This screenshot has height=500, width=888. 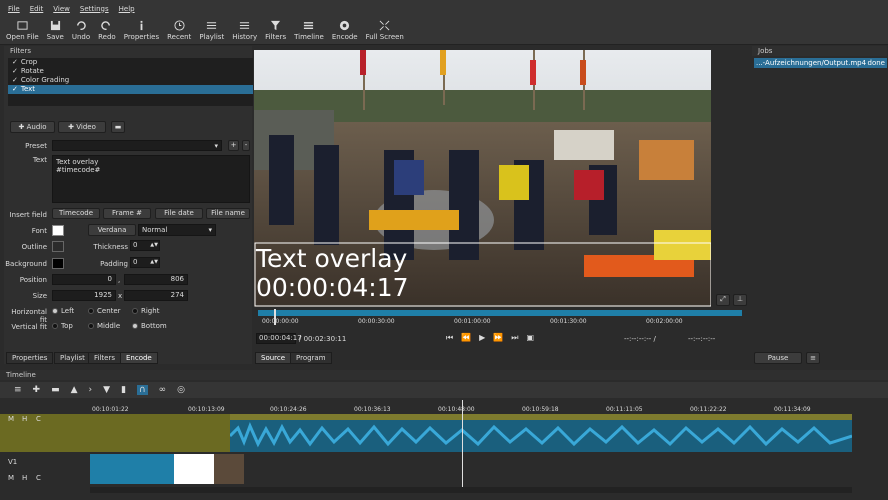 What do you see at coordinates (72, 358) in the screenshot?
I see `tab-playlist: Playlist` at bounding box center [72, 358].